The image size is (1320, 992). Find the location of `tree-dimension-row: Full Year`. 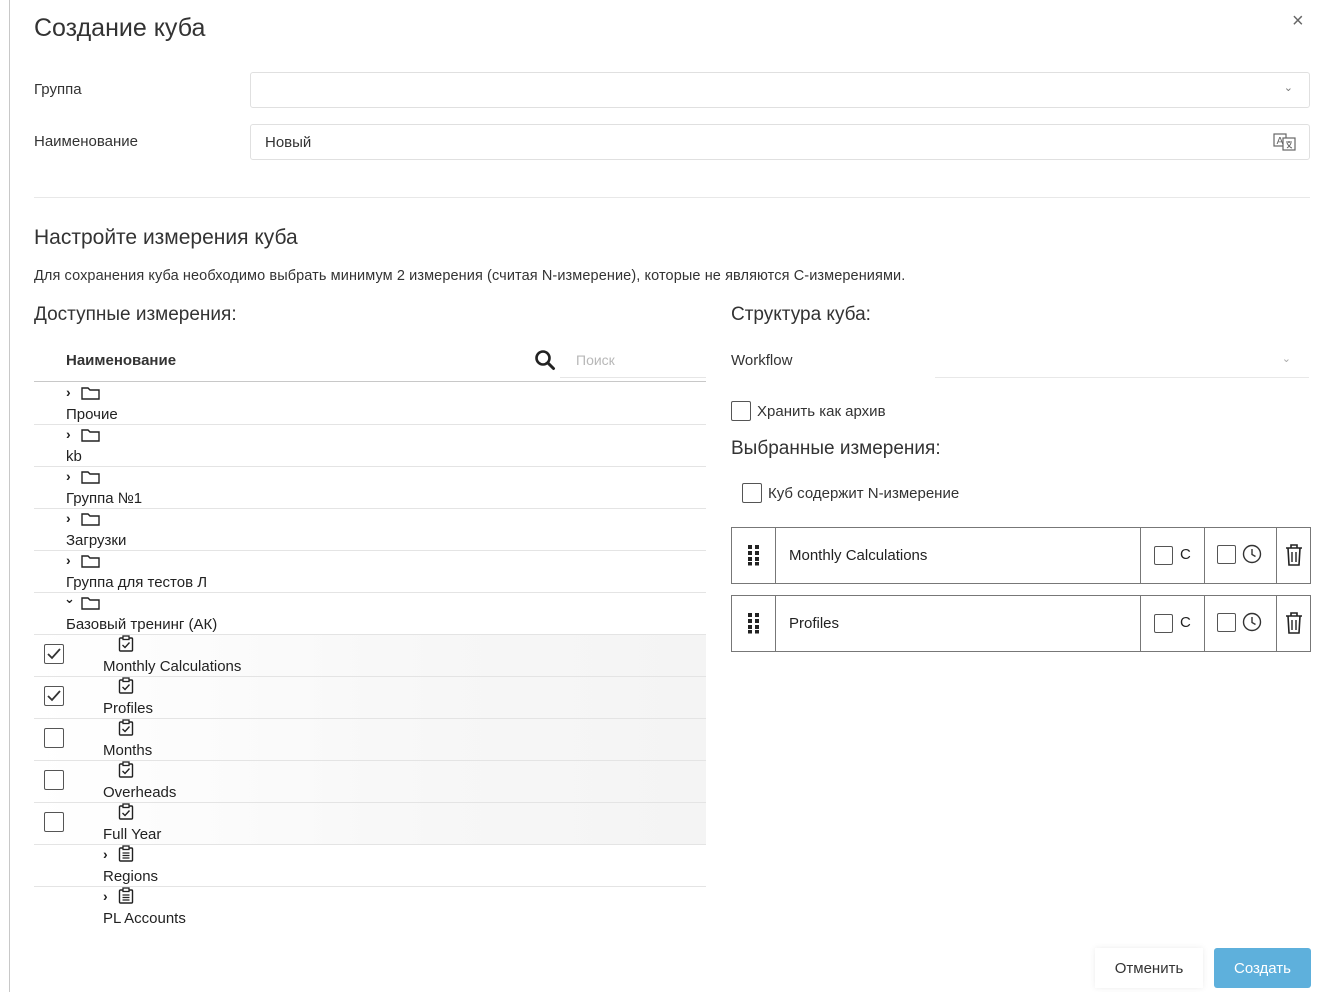

tree-dimension-row: Full Year is located at coordinates (370, 824).